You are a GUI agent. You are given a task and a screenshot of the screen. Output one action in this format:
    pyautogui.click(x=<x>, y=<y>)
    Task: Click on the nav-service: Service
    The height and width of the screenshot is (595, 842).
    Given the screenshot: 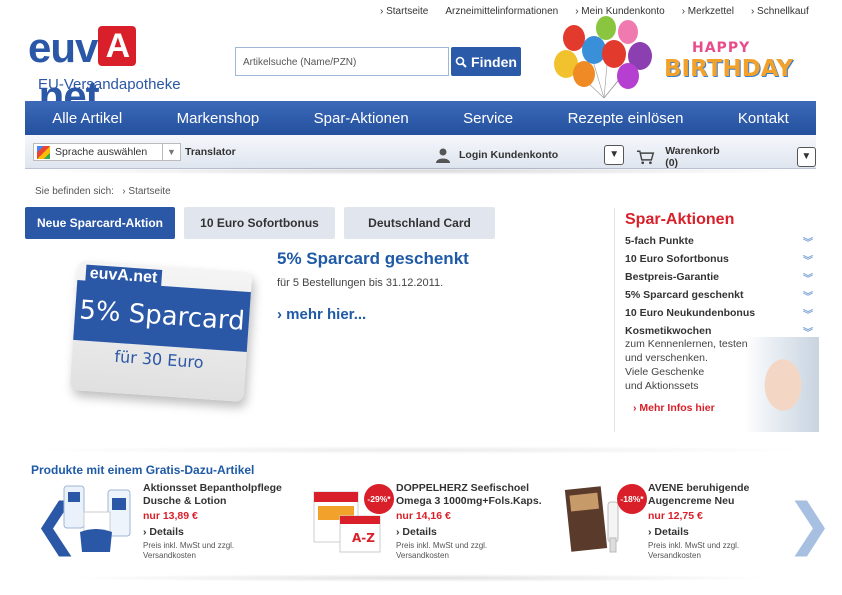 What is the action you would take?
    pyautogui.click(x=488, y=118)
    